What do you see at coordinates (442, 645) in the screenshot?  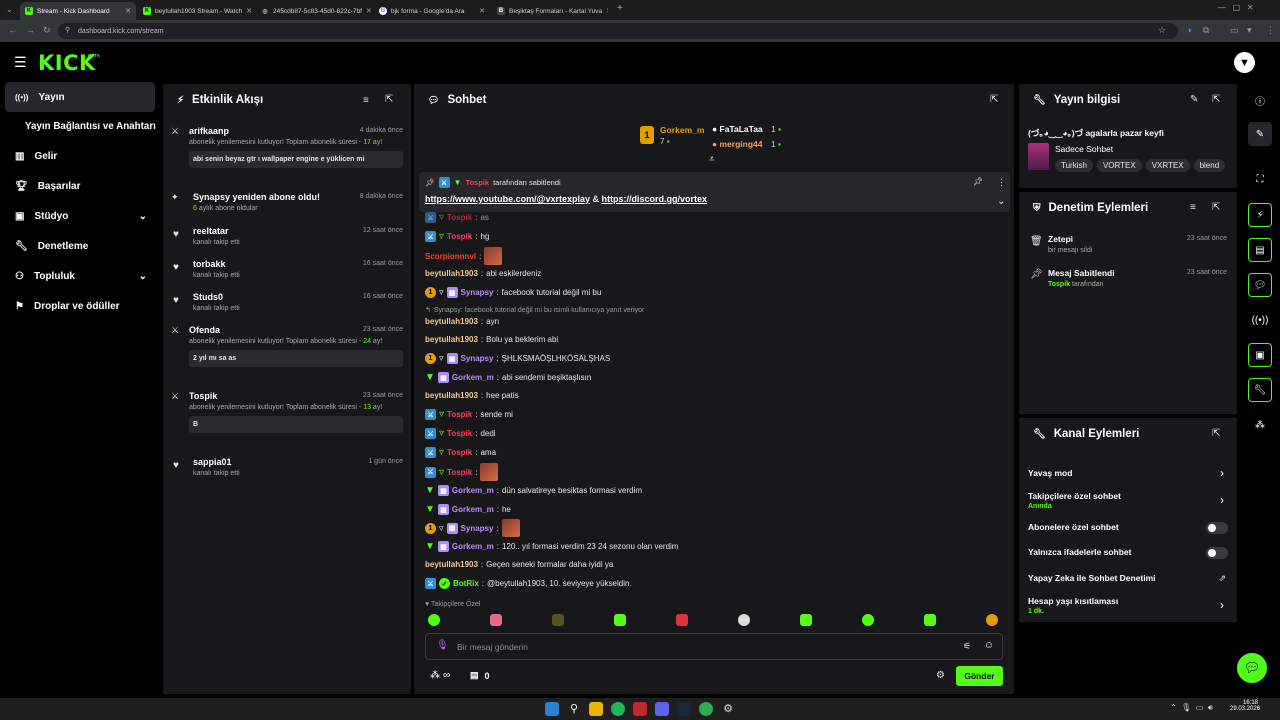 I see `microphone-icon: 🎙︎` at bounding box center [442, 645].